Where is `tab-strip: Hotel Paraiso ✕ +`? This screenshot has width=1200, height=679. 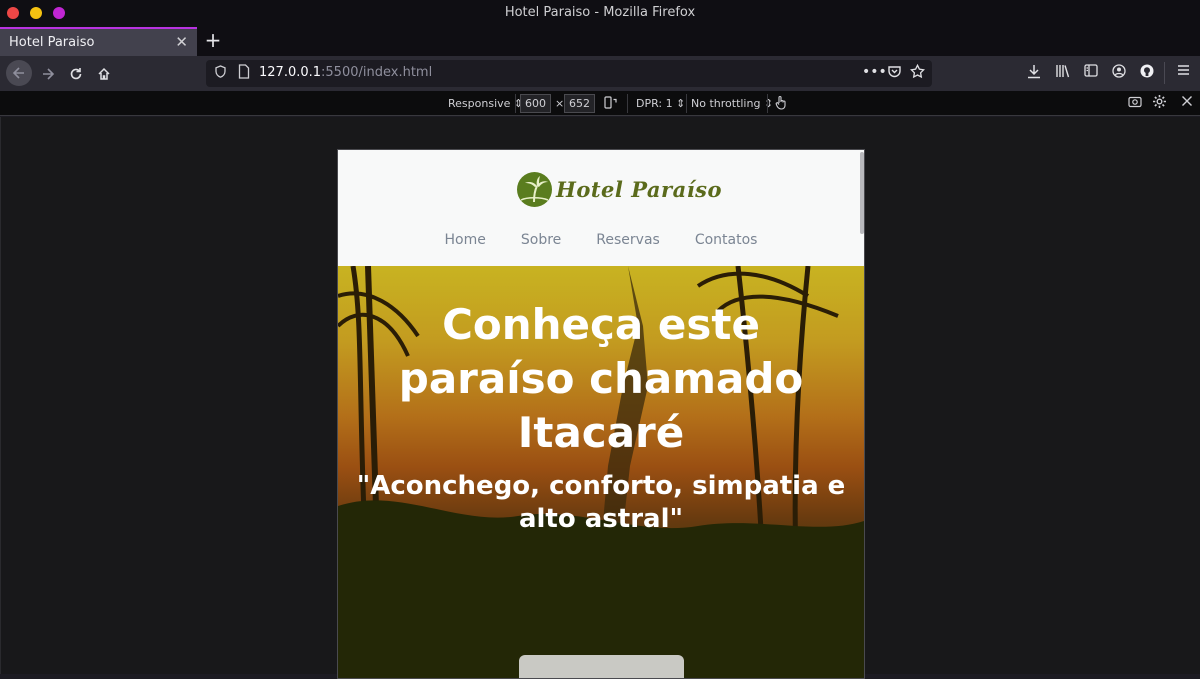
tab-strip: Hotel Paraiso ✕ + is located at coordinates (600, 41).